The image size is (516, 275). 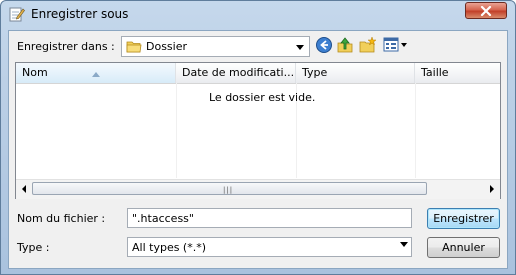 I want to click on filetype-select: All types (*.*), so click(x=269, y=247).